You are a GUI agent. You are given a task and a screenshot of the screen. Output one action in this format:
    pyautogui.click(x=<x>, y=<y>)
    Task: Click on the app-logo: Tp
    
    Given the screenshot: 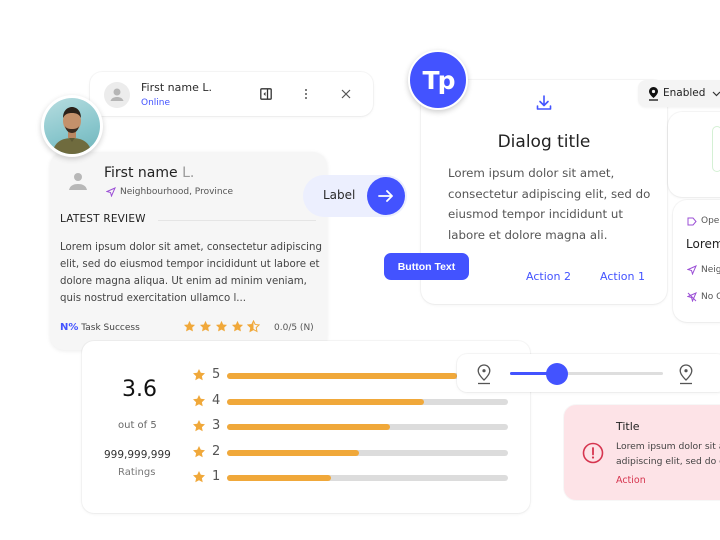 What is the action you would take?
    pyautogui.click(x=438, y=80)
    